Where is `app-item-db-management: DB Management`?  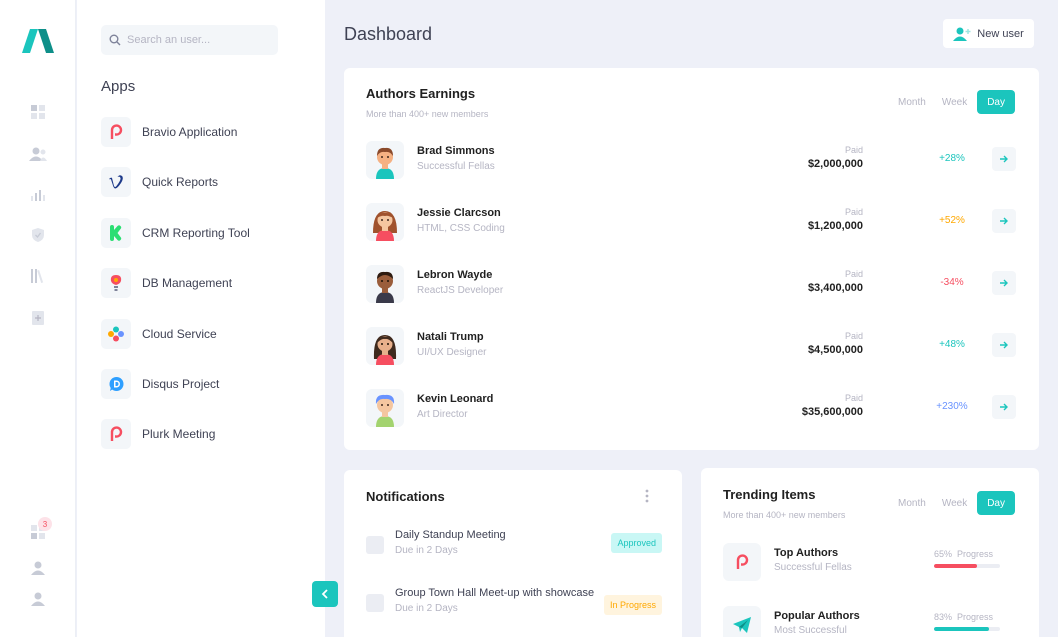
app-item-db-management: DB Management is located at coordinates (201, 283).